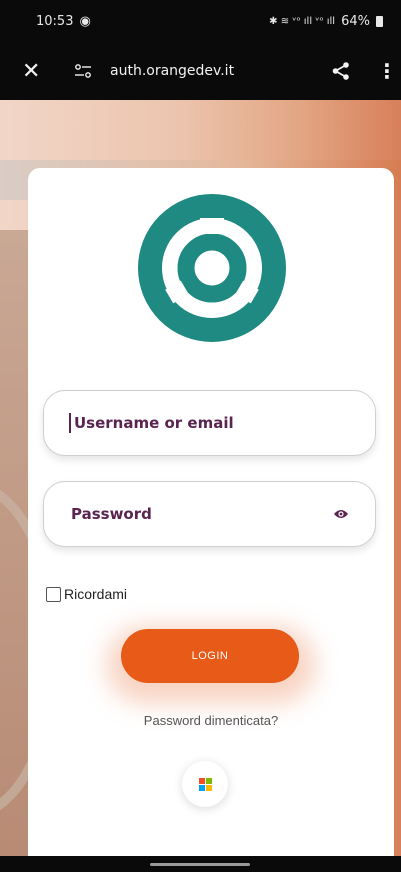  I want to click on login-button: LOGIN, so click(210, 656).